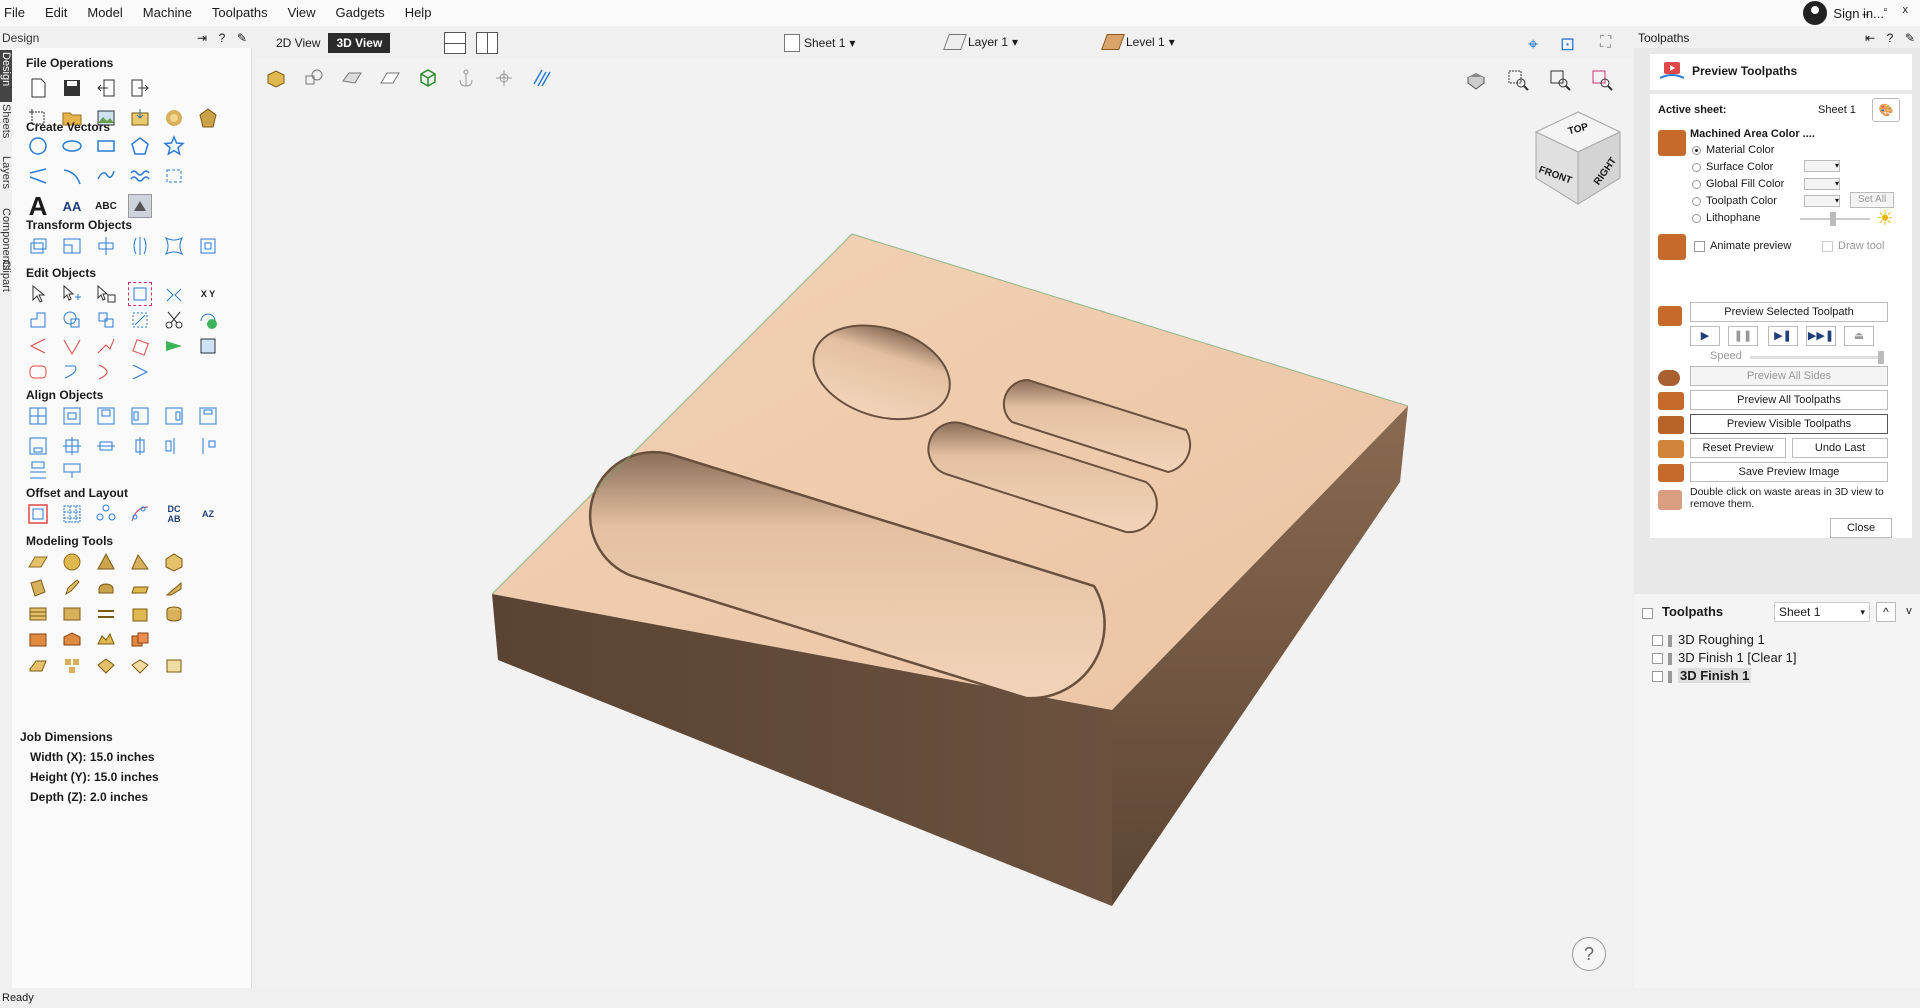 The height and width of the screenshot is (1008, 1920). What do you see at coordinates (1732, 167) in the screenshot?
I see `option-surface-color: Surface Color` at bounding box center [1732, 167].